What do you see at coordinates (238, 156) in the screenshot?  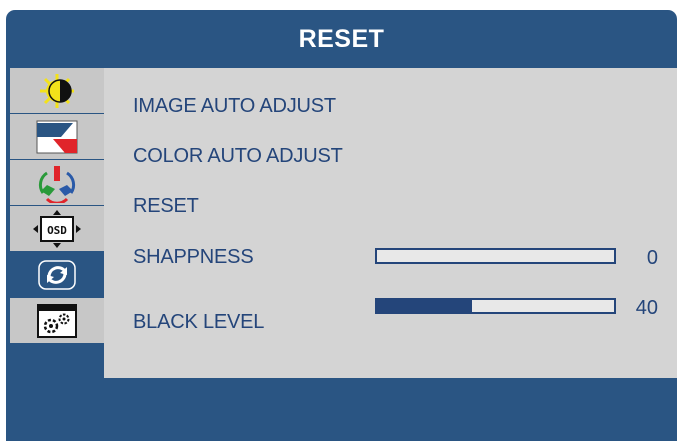 I see `color-auto-adjust-item: COLOR AUTO ADJUST` at bounding box center [238, 156].